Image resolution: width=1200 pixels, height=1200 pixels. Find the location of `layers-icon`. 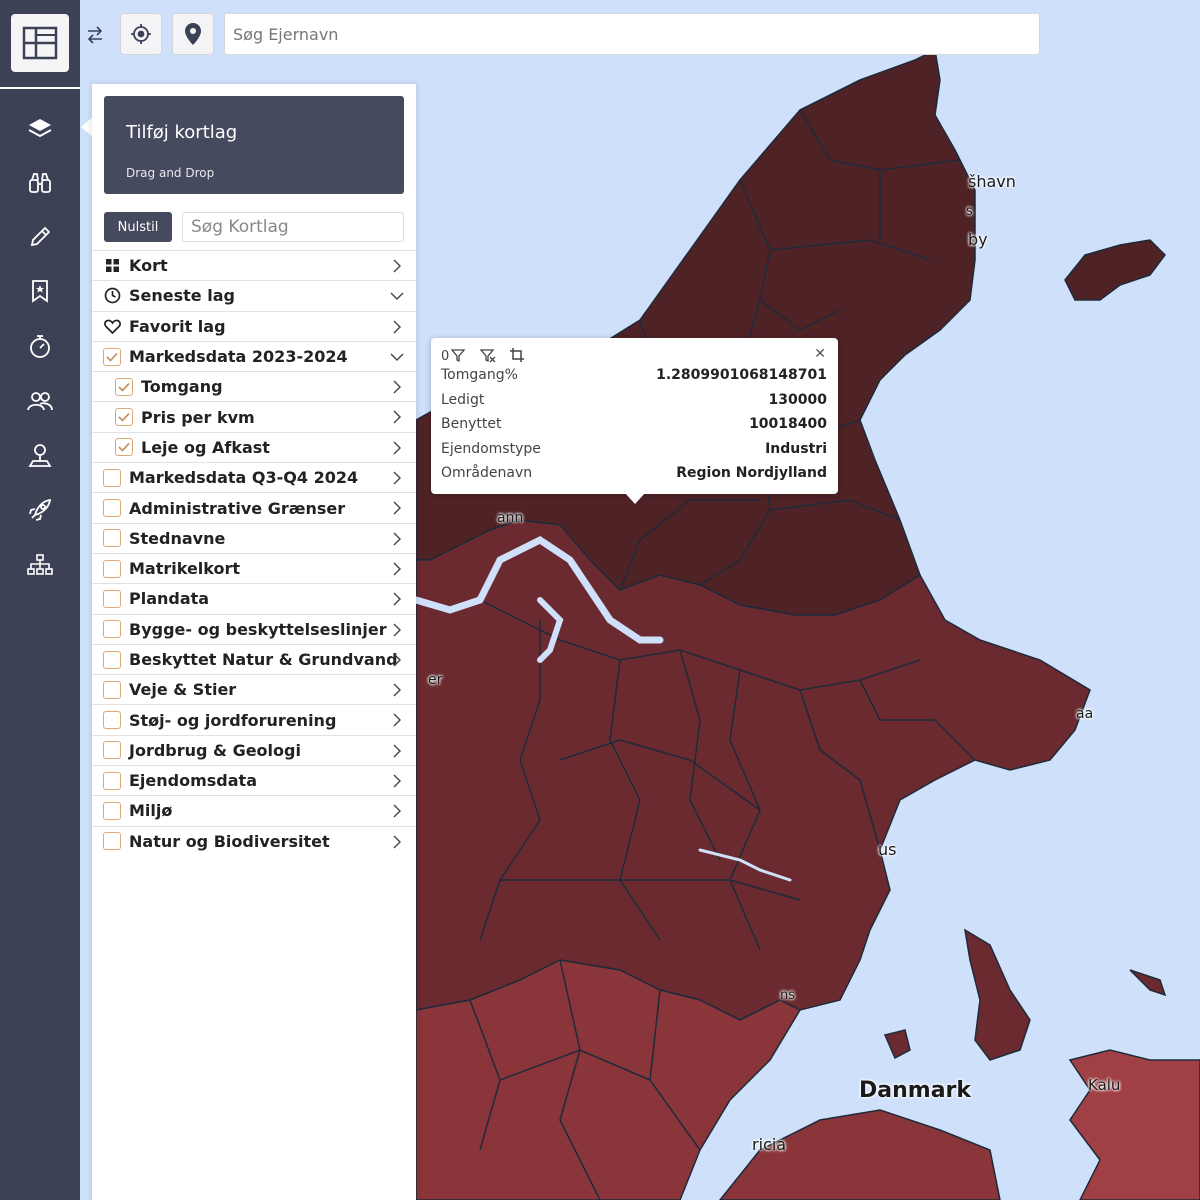

layers-icon is located at coordinates (40, 128).